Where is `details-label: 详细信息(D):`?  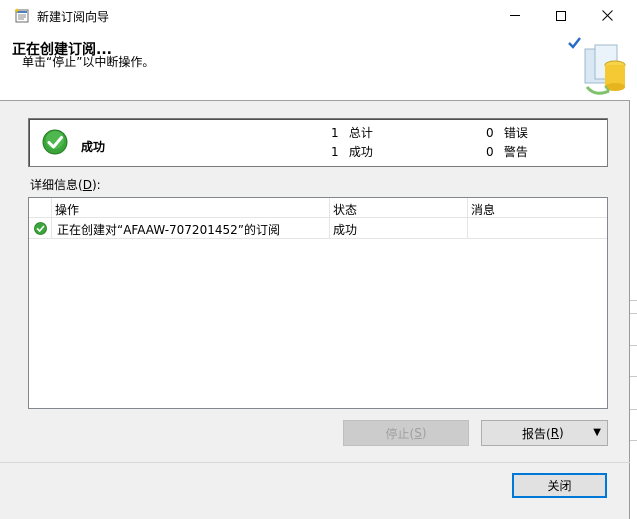
details-label: 详细信息(D): is located at coordinates (65, 185).